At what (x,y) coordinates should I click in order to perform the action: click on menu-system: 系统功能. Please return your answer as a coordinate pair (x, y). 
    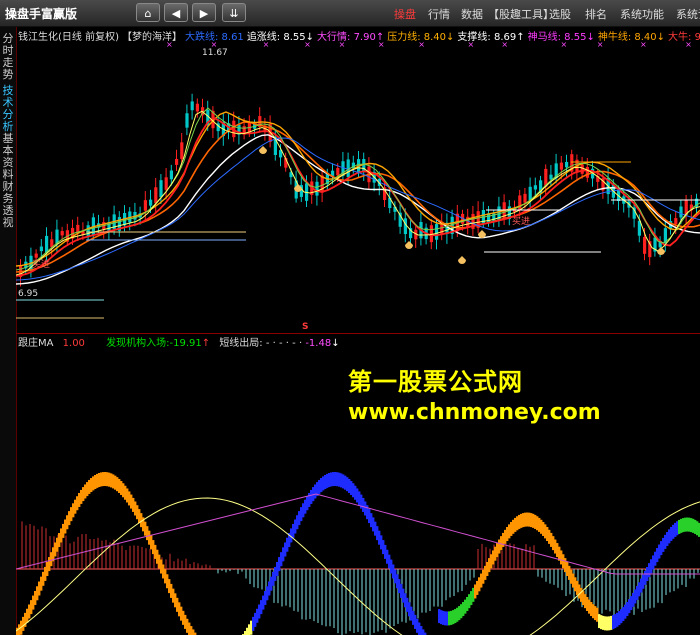
    Looking at the image, I should click on (642, 14).